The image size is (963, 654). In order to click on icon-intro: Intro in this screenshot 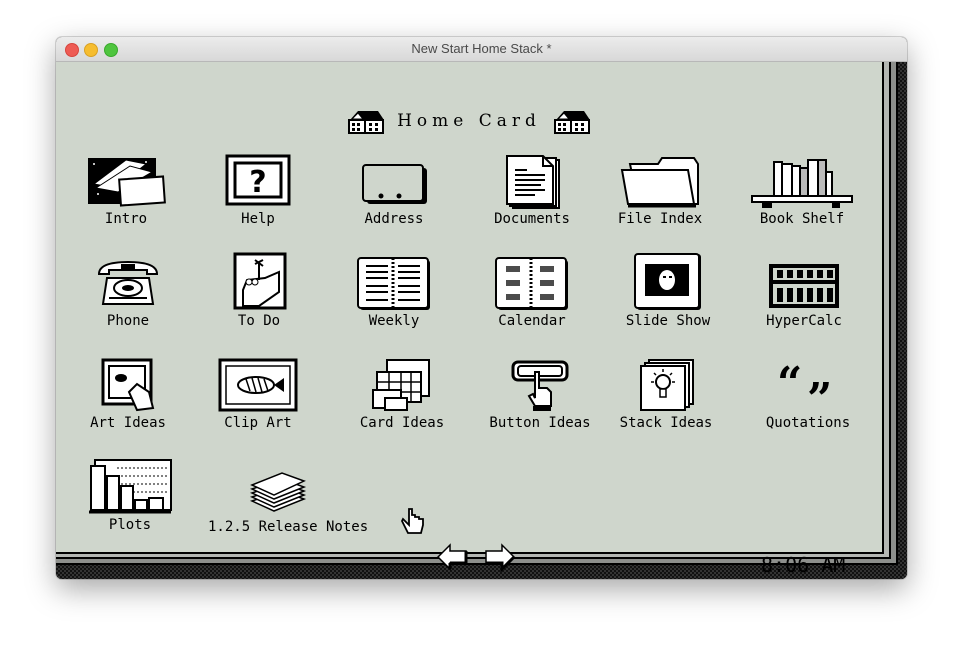, I will do `click(126, 190)`.